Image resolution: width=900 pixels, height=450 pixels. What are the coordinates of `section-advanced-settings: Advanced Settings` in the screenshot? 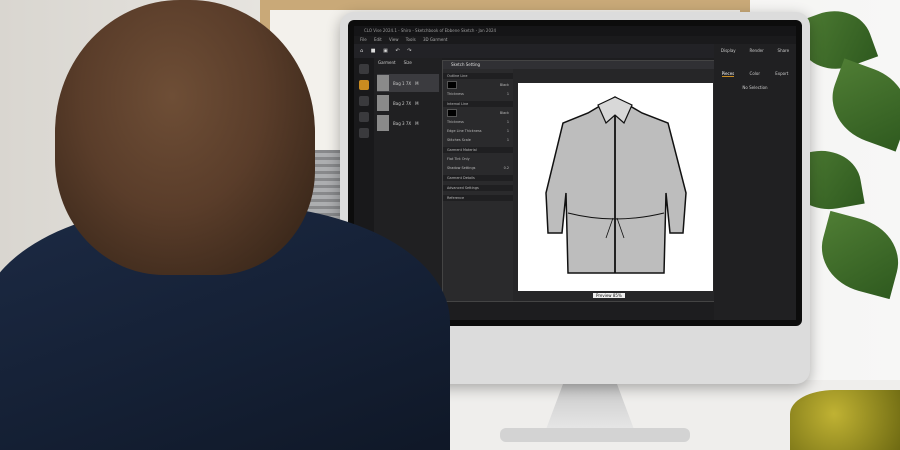 It's located at (478, 188).